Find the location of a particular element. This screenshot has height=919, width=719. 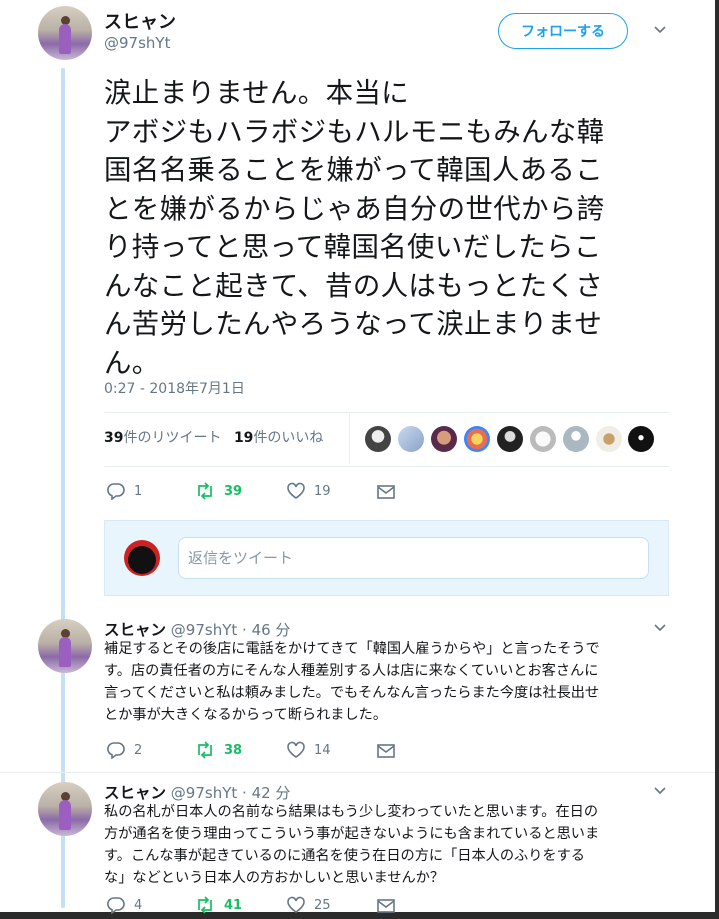

reply-input: 返信をツイート is located at coordinates (413, 558).